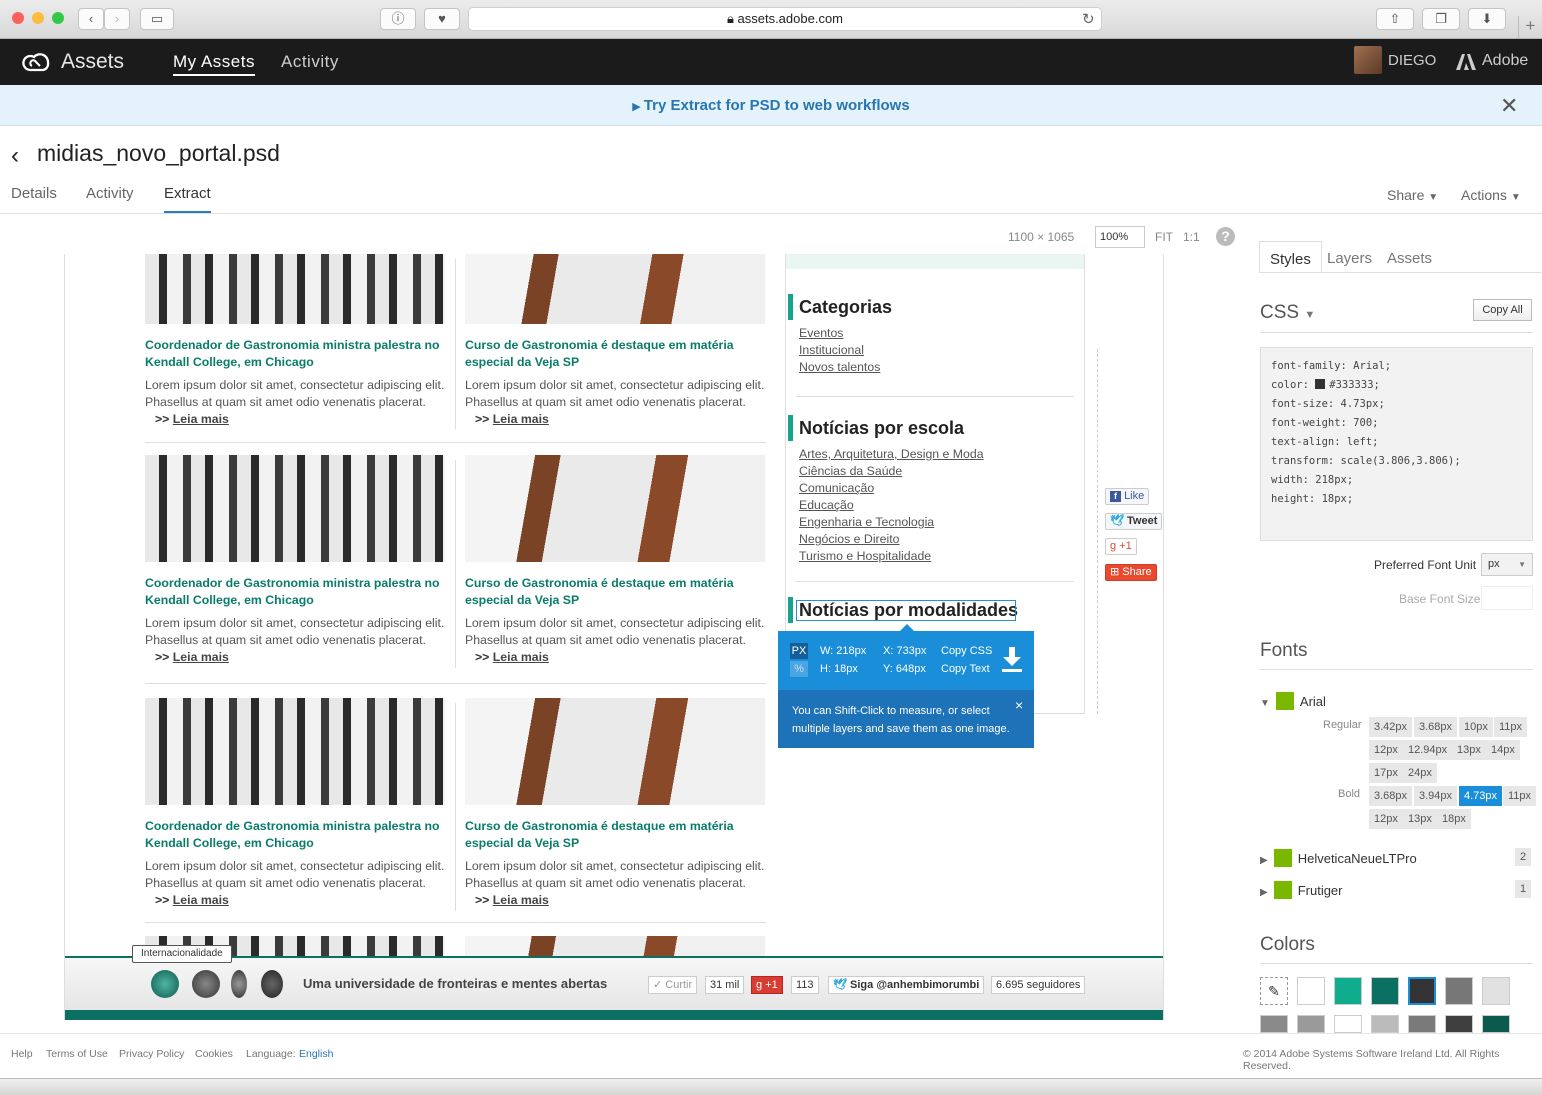 Image resolution: width=1542 pixels, height=1095 pixels. Describe the element at coordinates (1386, 773) in the screenshot. I see `font-size-chip: 17px` at that location.